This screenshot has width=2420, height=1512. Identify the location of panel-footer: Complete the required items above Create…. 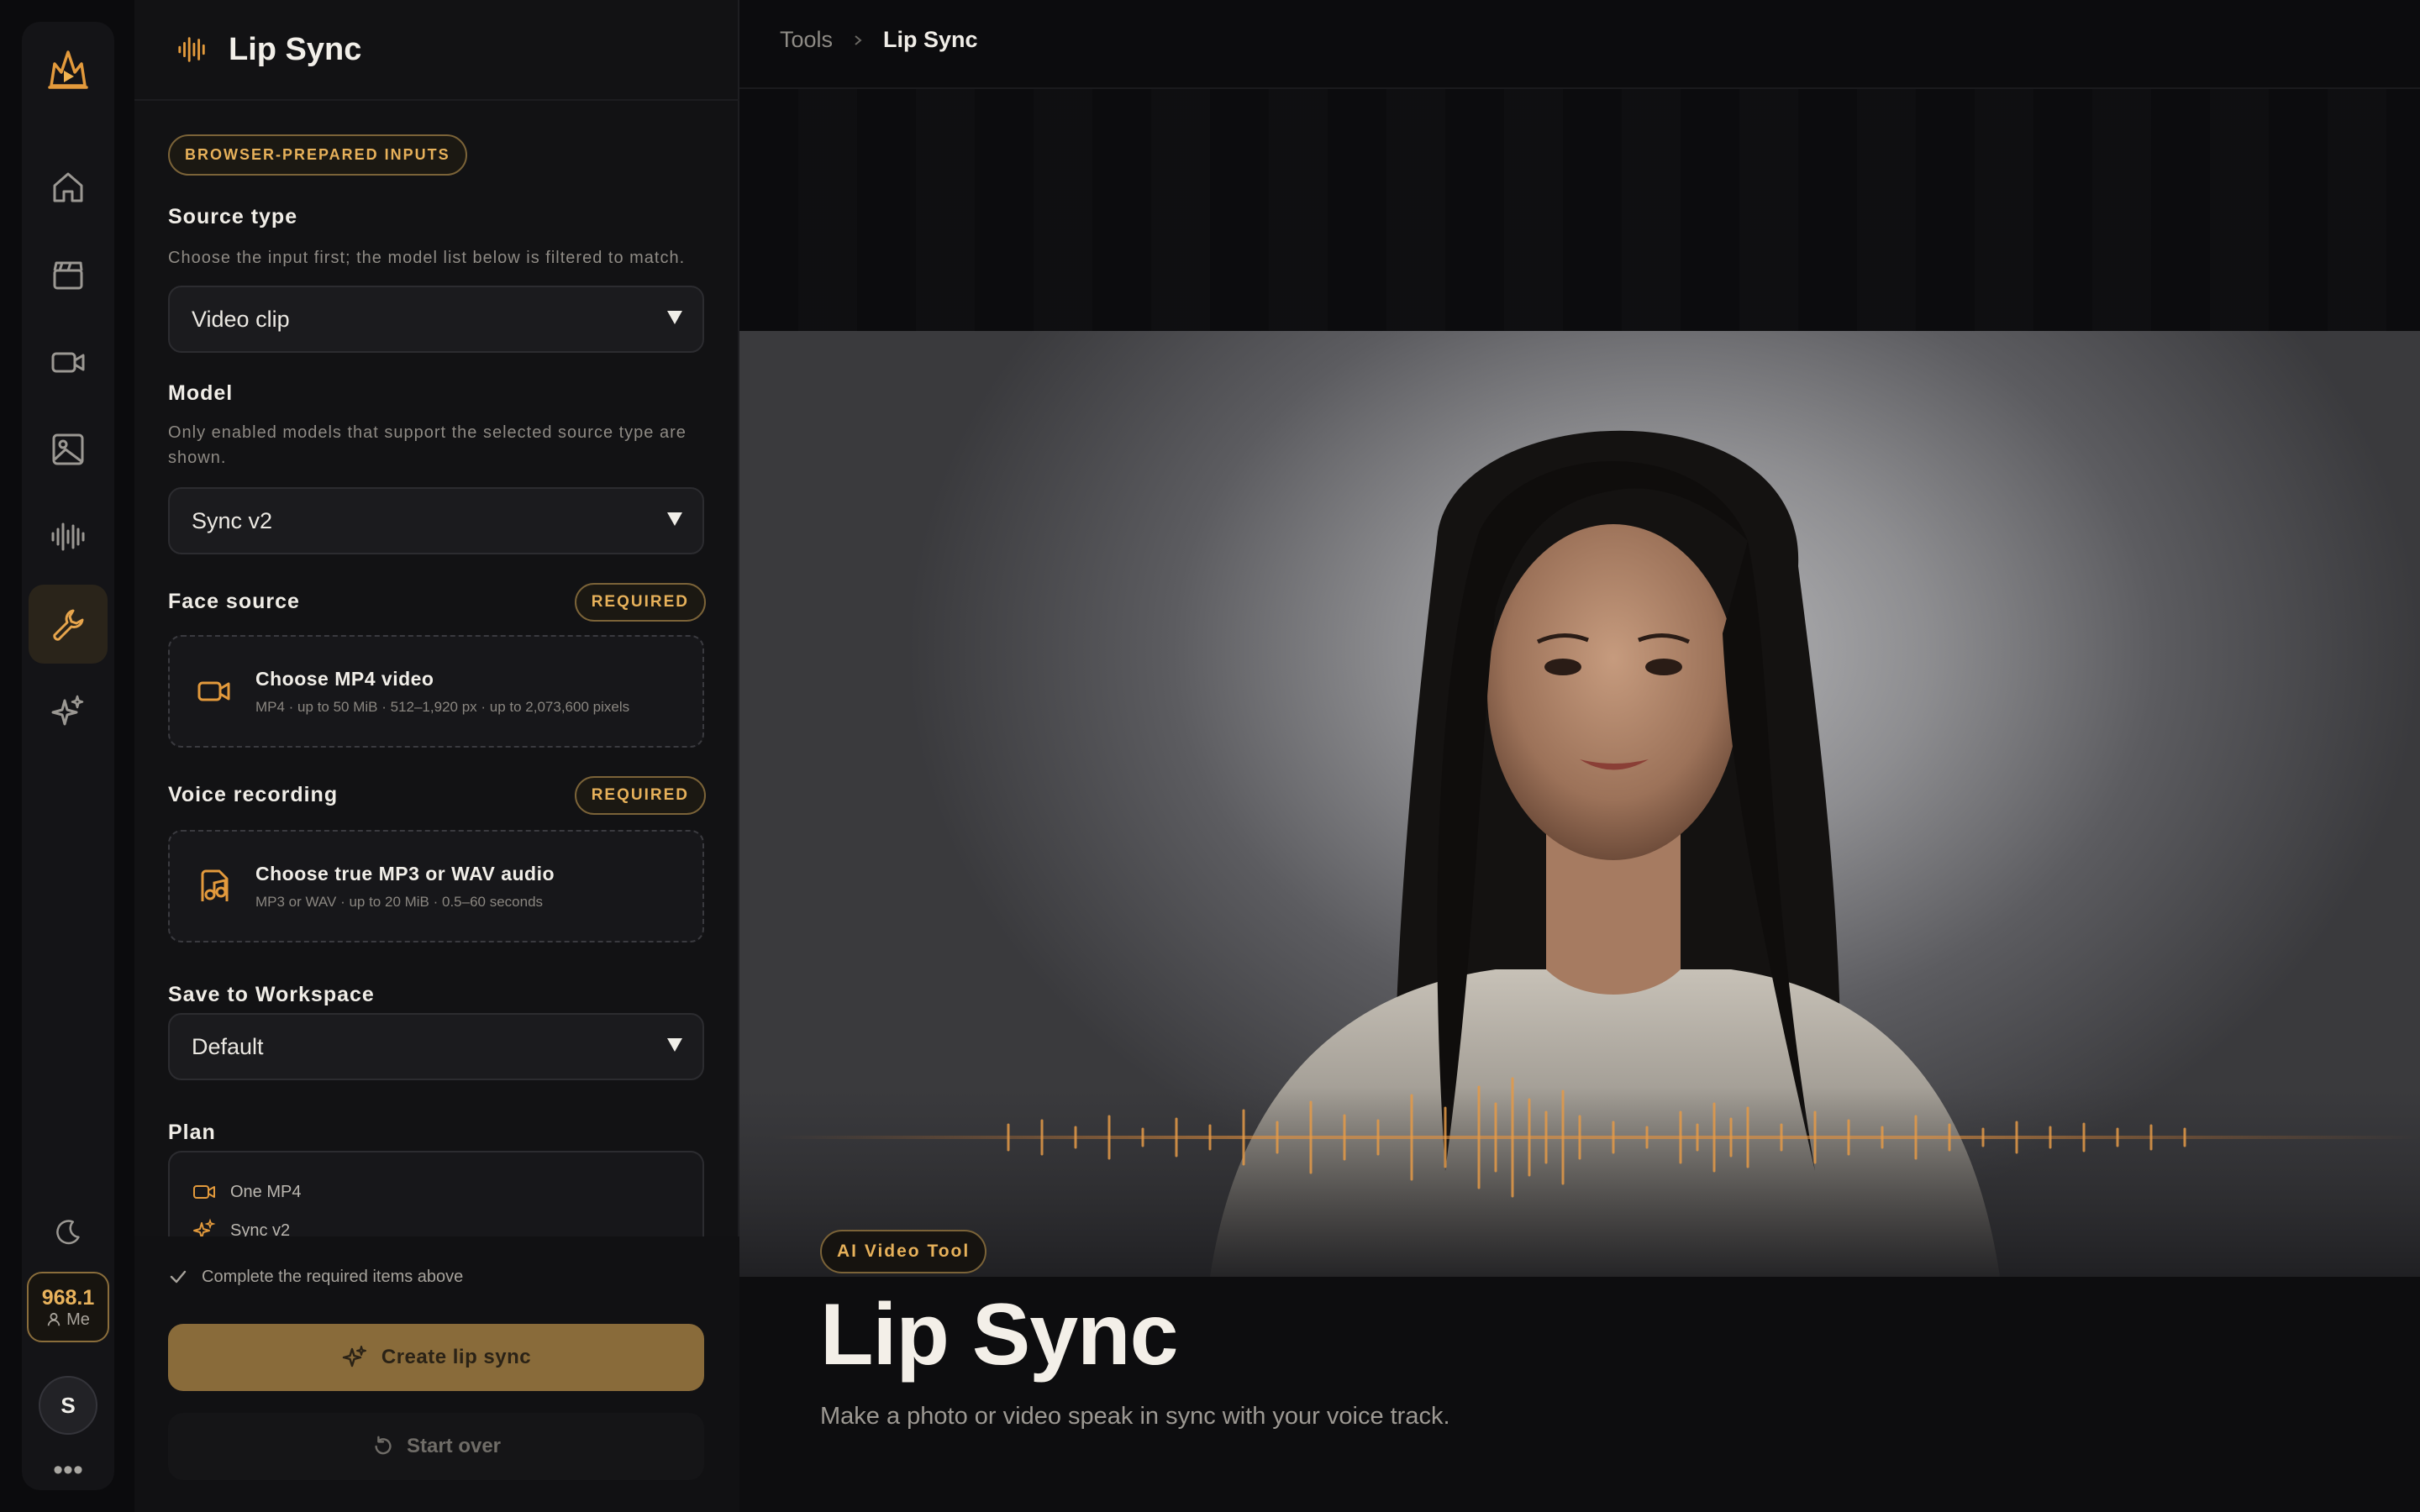
(436, 1374).